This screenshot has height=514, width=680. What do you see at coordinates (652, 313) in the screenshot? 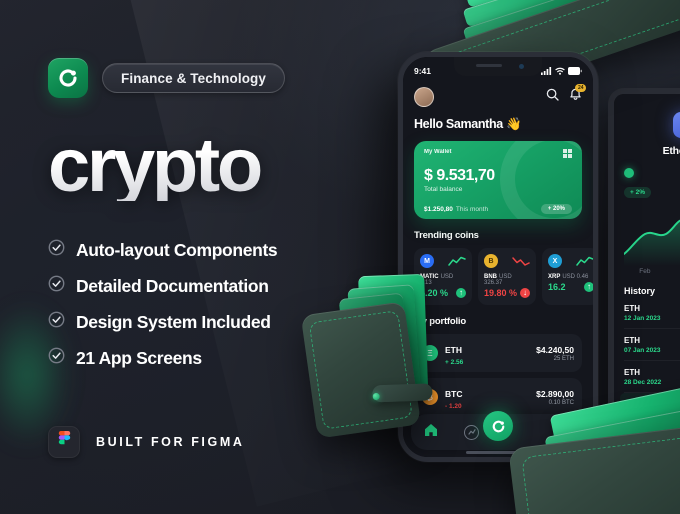
I see `table-row: ETH 12 Jan 2023 $4` at bounding box center [652, 313].